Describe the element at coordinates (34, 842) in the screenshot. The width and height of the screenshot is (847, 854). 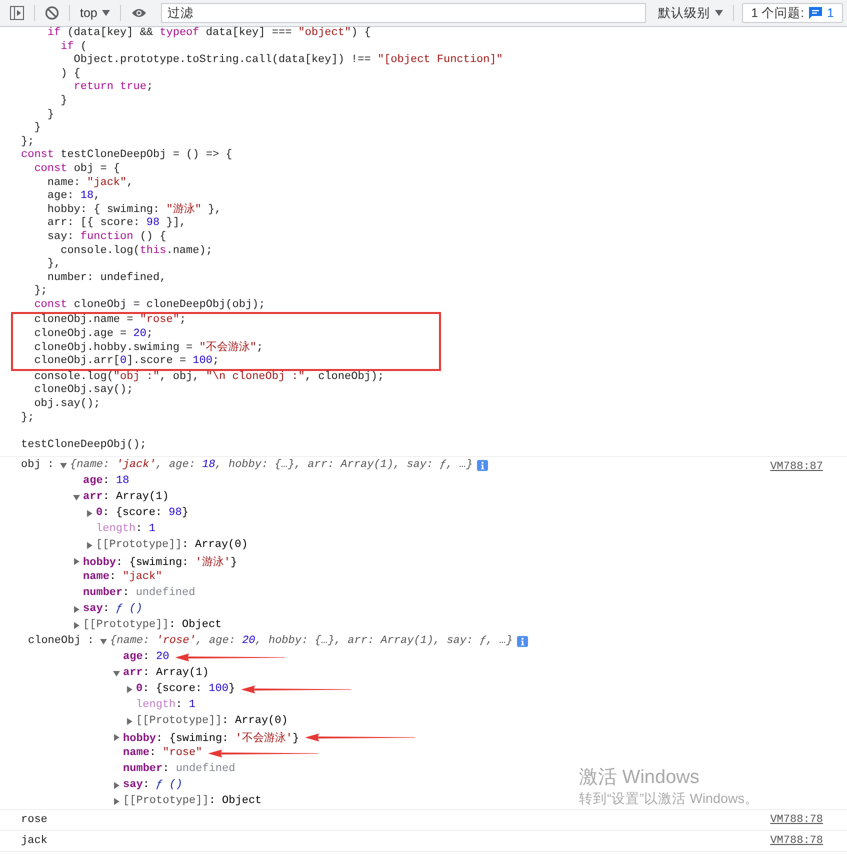
I see `log-message: jack` at that location.